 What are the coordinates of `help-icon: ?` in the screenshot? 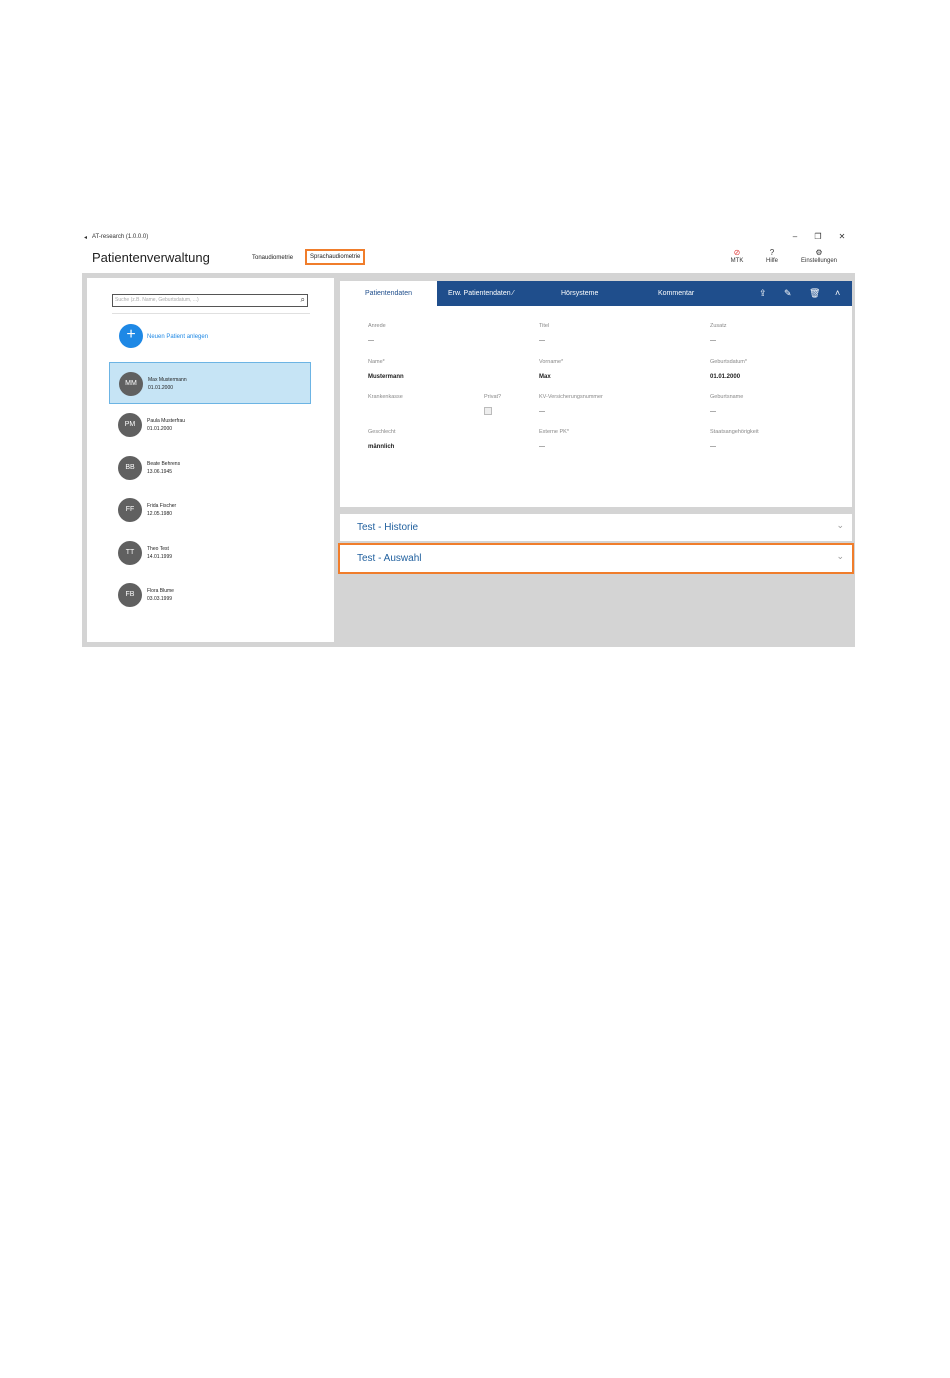 It's located at (772, 252).